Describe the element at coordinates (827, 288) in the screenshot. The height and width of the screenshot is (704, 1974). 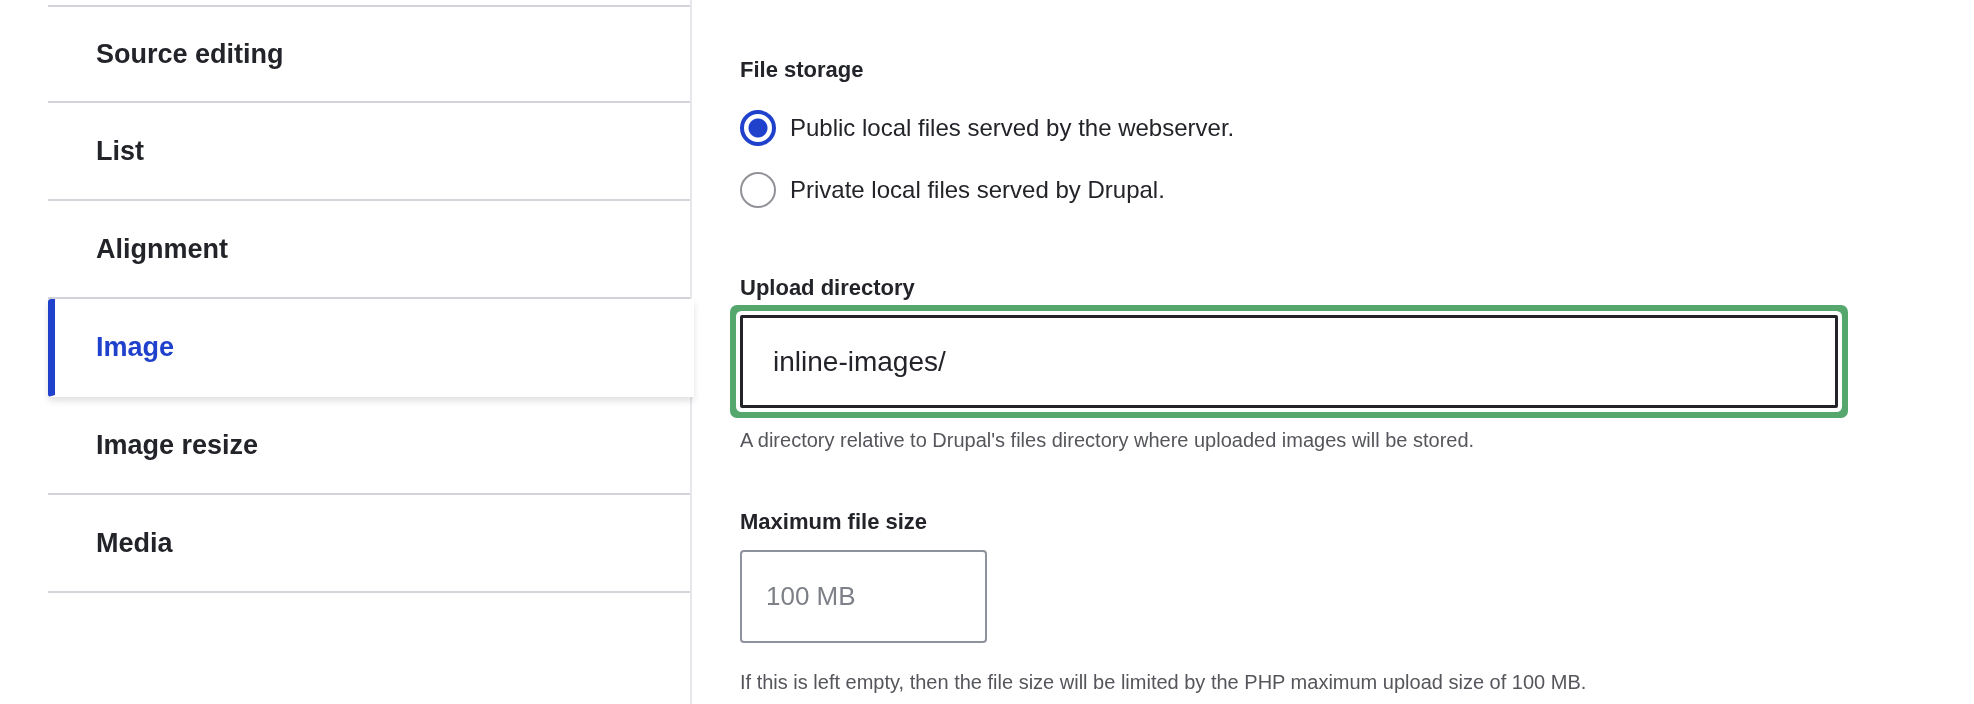
I see `field-label: Upload directory` at that location.